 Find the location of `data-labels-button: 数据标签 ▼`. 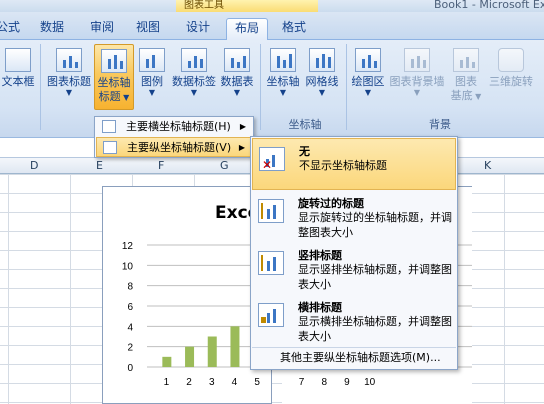

data-labels-button: 数据标签 ▼ is located at coordinates (194, 77).